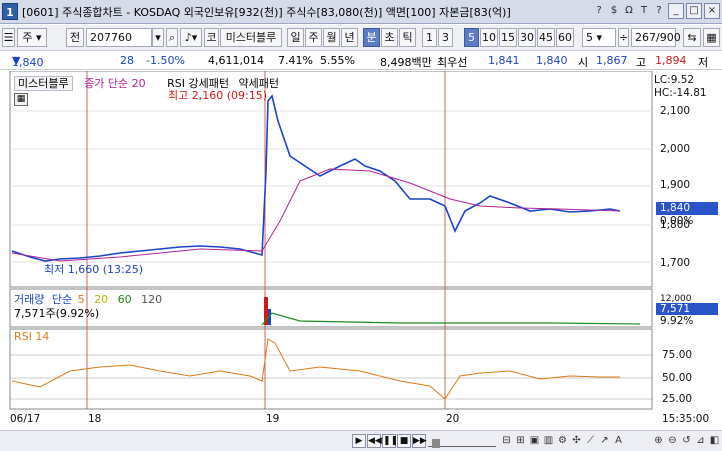  Describe the element at coordinates (462, 441) in the screenshot. I see `zoom-slider` at that location.